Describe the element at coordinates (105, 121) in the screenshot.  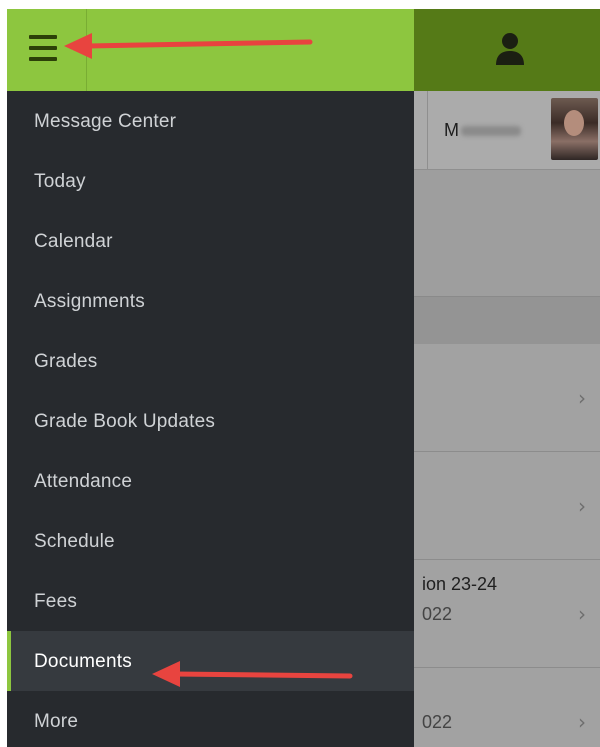
I see `menu-item-label: Message Center` at that location.